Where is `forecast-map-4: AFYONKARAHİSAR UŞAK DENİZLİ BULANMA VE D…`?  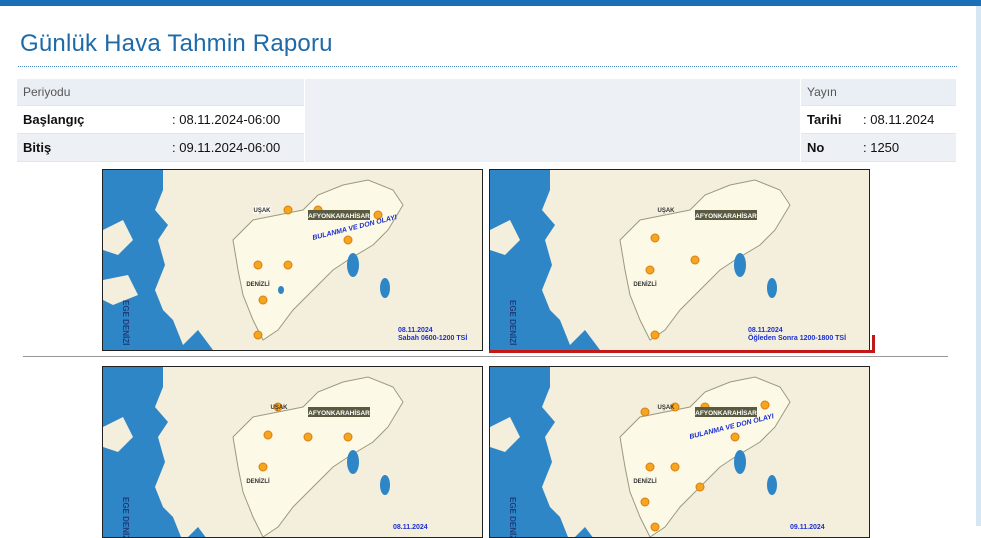 forecast-map-4: AFYONKARAHİSAR UŞAK DENİZLİ BULANMA VE D… is located at coordinates (679, 452).